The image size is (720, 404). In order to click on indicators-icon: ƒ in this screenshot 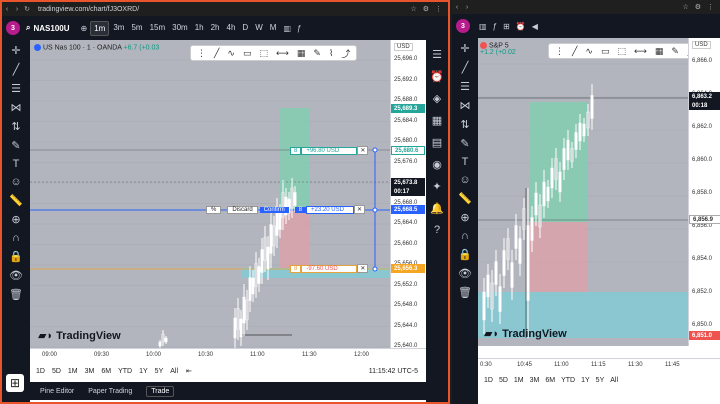, I will do `click(495, 26)`.